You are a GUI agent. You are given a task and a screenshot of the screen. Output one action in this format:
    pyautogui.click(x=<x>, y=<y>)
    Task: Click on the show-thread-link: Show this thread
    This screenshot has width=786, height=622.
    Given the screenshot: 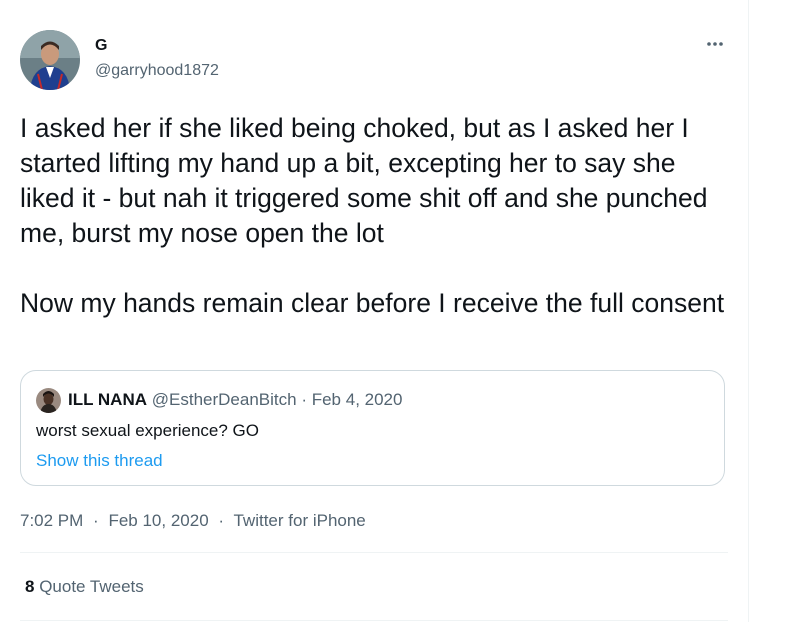 What is the action you would take?
    pyautogui.click(x=99, y=461)
    